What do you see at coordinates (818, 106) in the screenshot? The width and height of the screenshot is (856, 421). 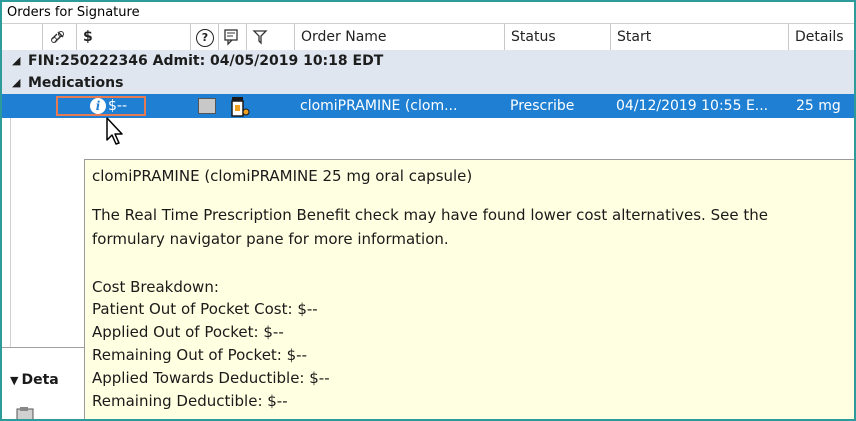 I see `order-details-cell: 25 mg` at bounding box center [818, 106].